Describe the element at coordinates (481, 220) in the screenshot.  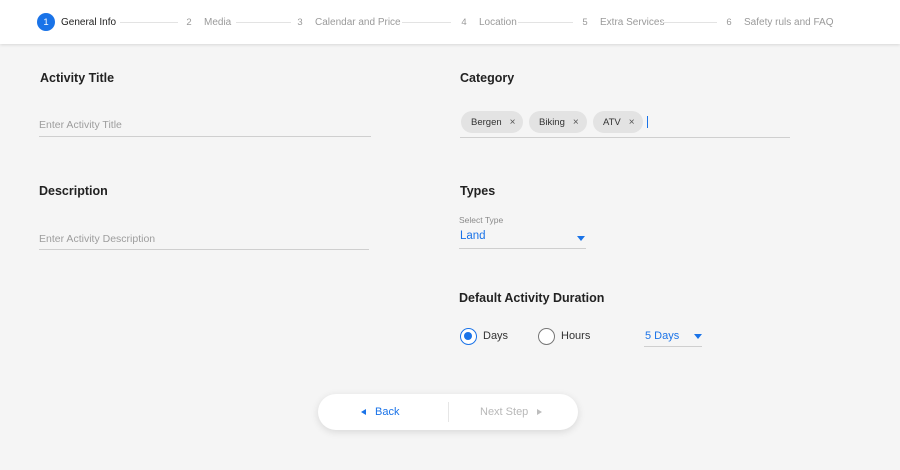
I see `select-type-label: Select Type` at that location.